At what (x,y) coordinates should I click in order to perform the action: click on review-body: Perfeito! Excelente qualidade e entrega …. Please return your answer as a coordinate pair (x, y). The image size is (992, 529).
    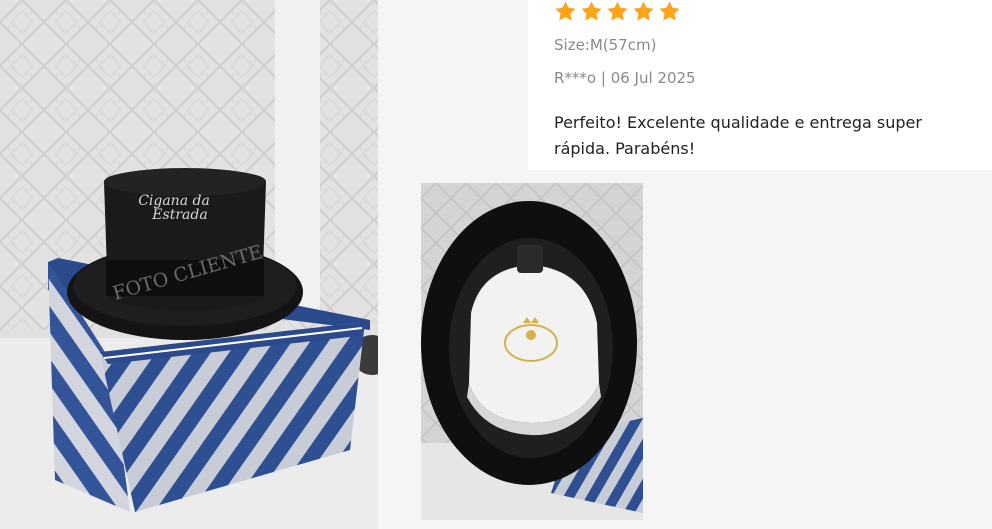
    Looking at the image, I should click on (738, 135).